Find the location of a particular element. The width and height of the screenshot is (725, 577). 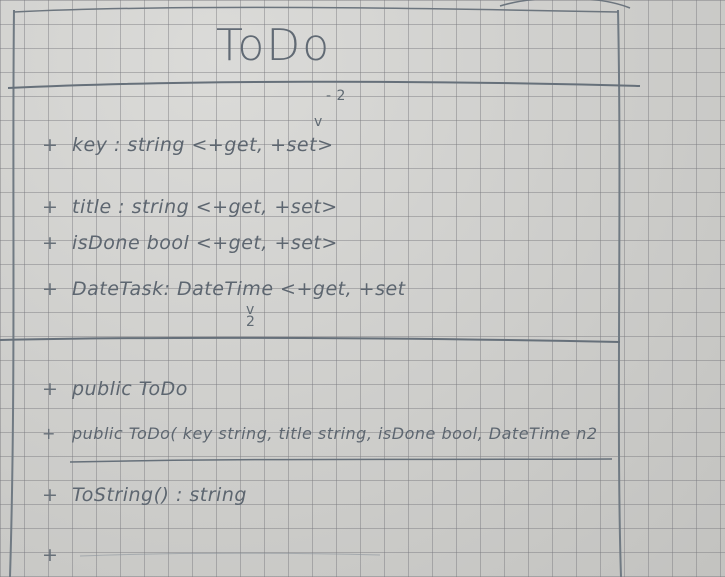

key-annotation: v is located at coordinates (318, 122).